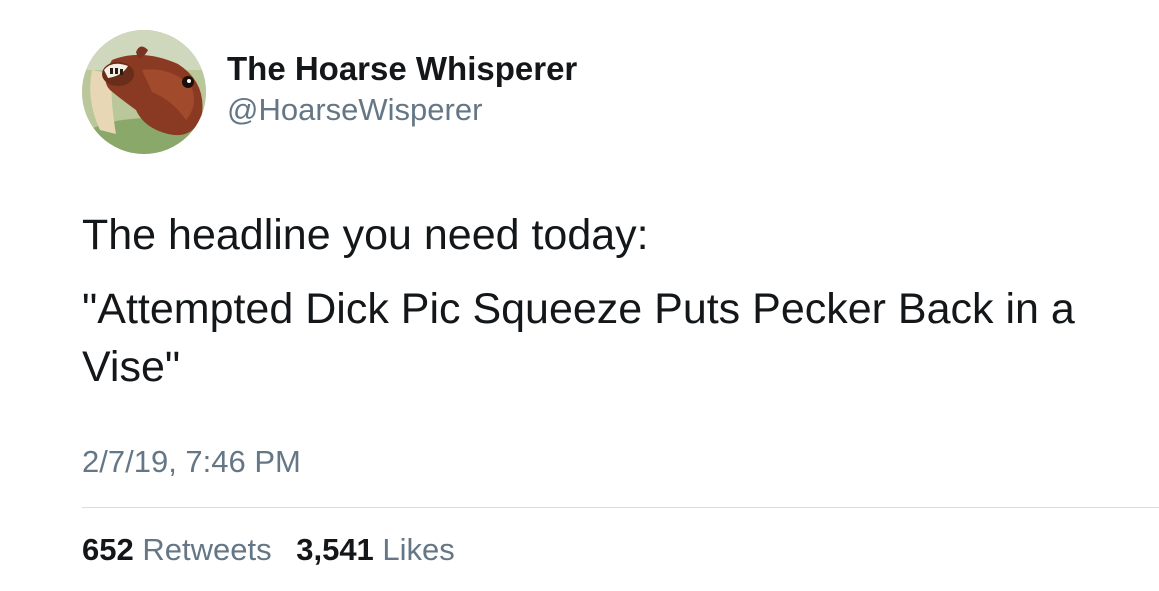  What do you see at coordinates (276, 550) in the screenshot?
I see `tweet-stats: 652 Retweets 3,541 Likes` at bounding box center [276, 550].